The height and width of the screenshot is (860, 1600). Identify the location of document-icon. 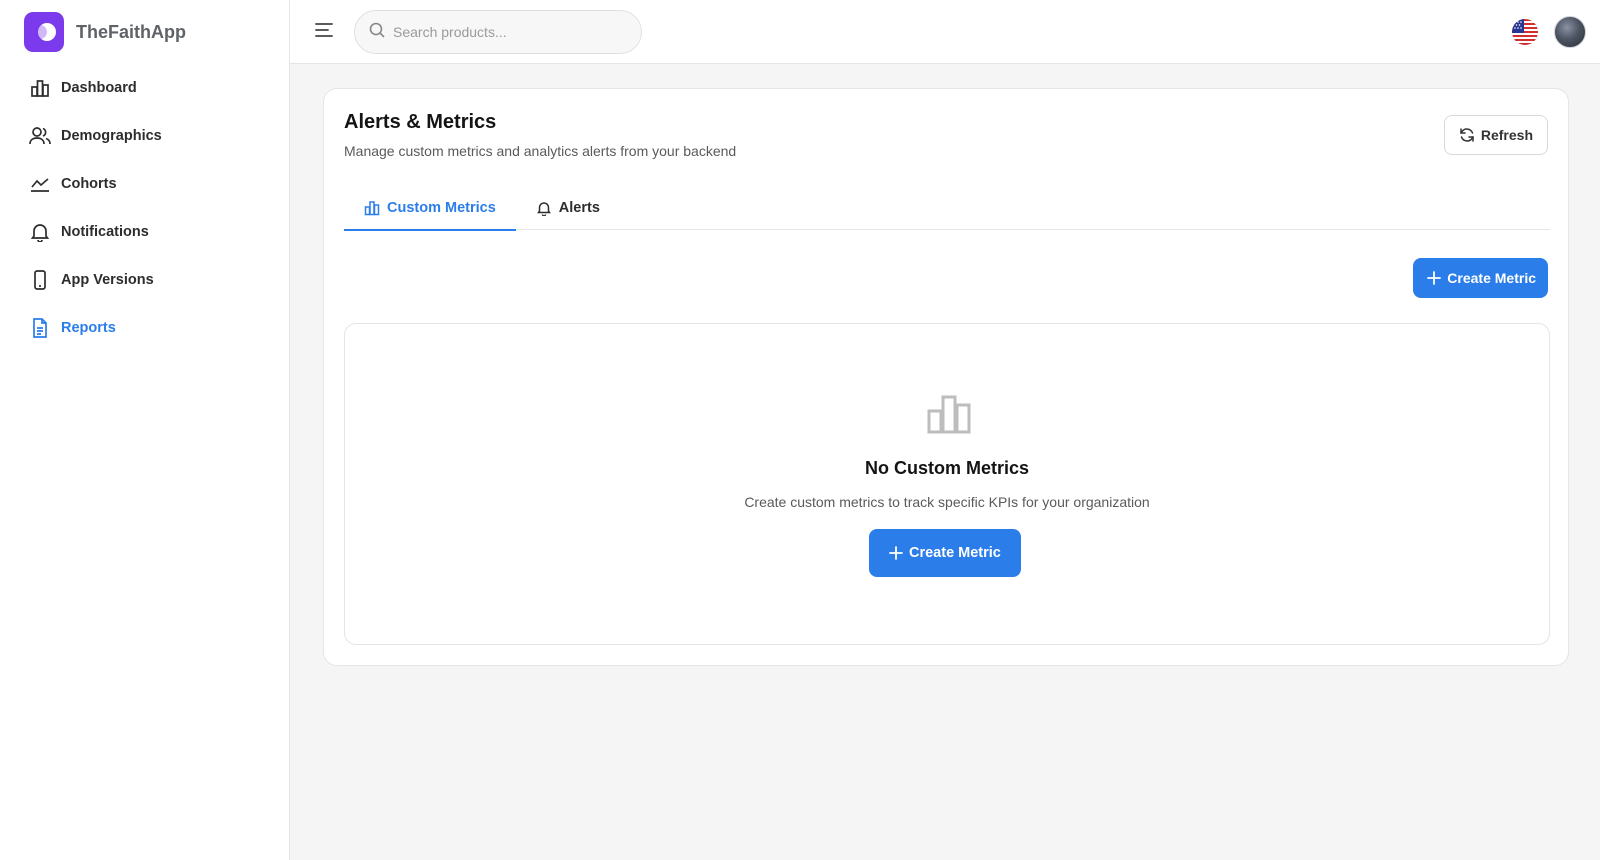
(40, 328).